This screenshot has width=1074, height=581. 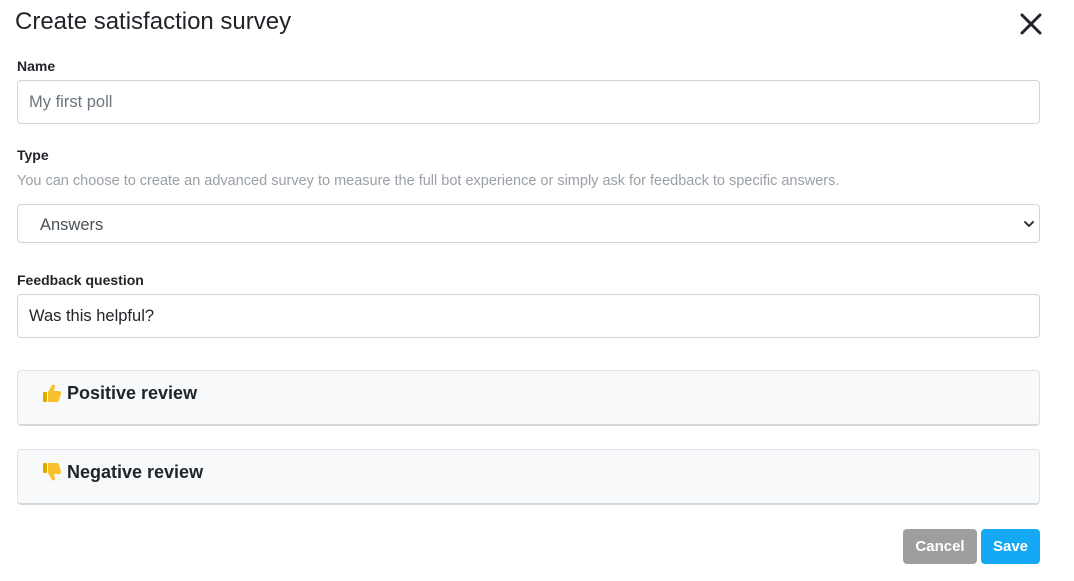 What do you see at coordinates (52, 393) in the screenshot?
I see `thumbs-up-icon` at bounding box center [52, 393].